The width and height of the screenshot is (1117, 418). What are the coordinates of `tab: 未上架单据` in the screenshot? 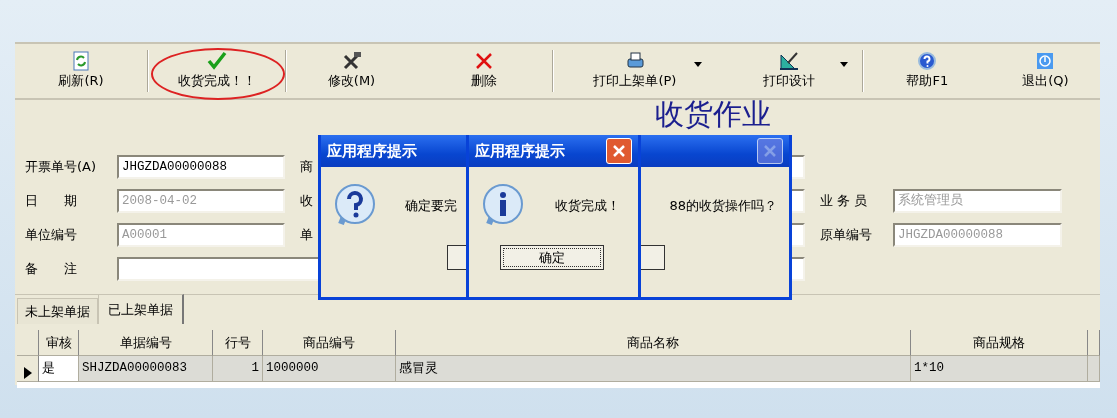 It's located at (57, 310).